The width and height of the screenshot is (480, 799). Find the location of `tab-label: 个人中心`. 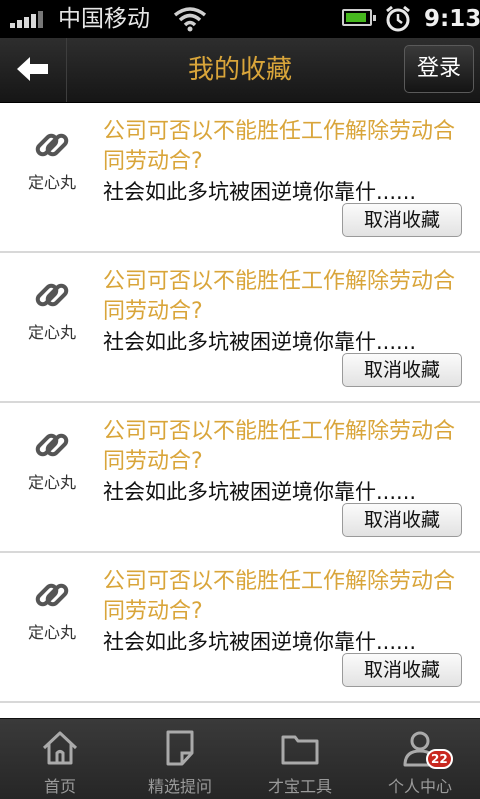

tab-label: 个人中心 is located at coordinates (419, 786).